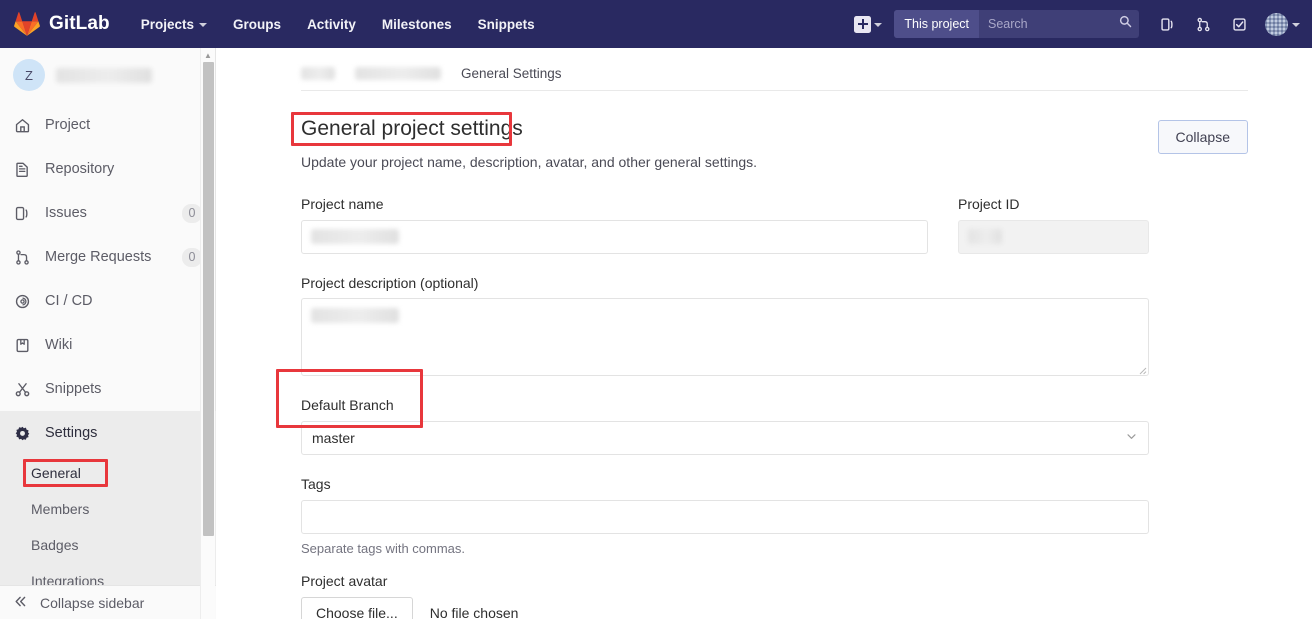 The height and width of the screenshot is (619, 1312). I want to click on nav-link-projects: Projects, so click(174, 24).